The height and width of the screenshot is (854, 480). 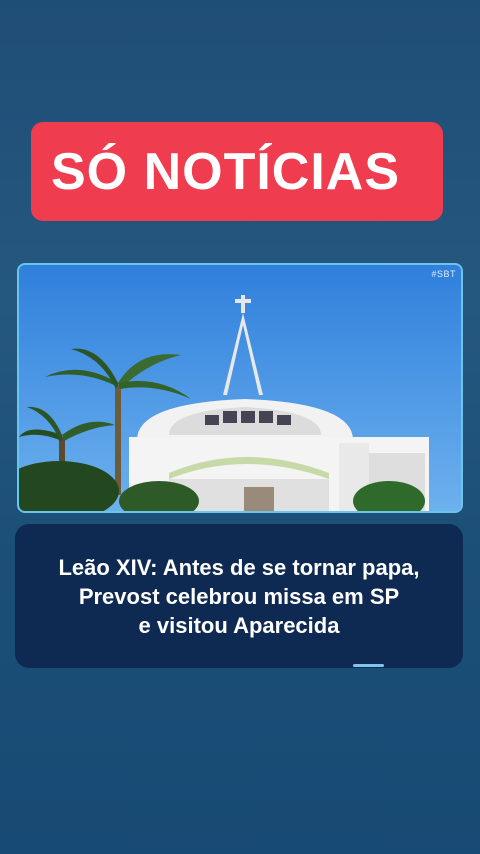 I want to click on accent-line-bottom, so click(x=368, y=665).